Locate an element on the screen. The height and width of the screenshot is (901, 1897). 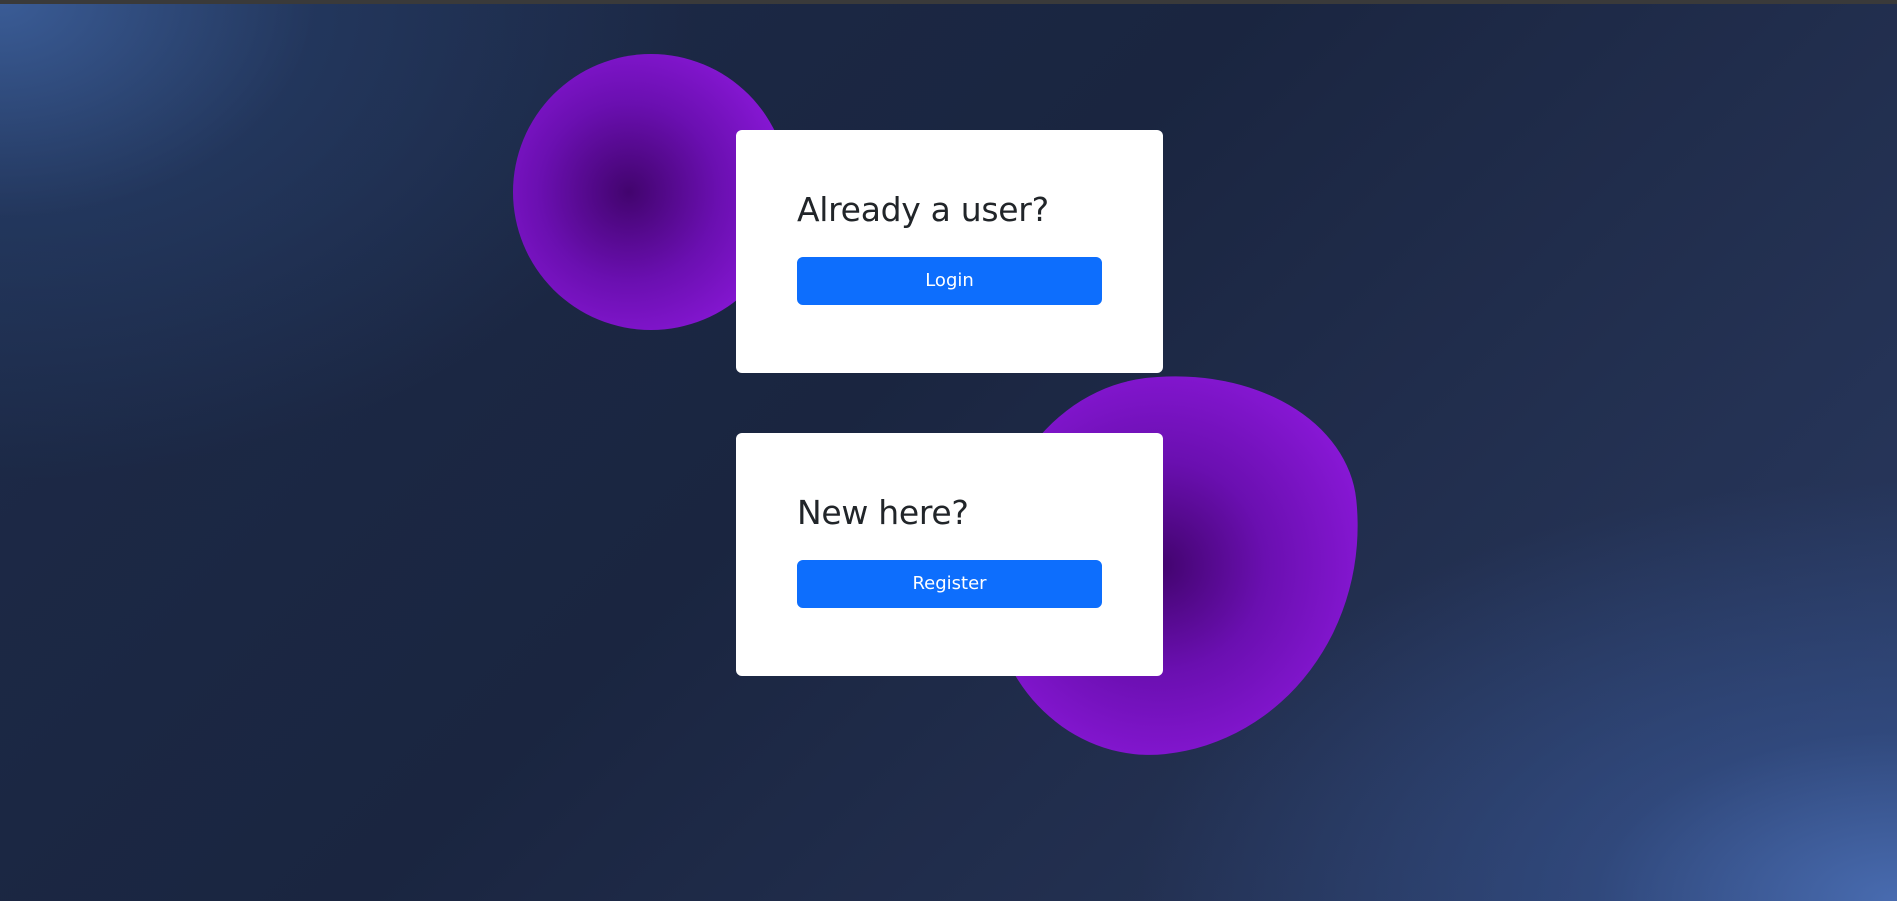
window-top-bar is located at coordinates (948, 2).